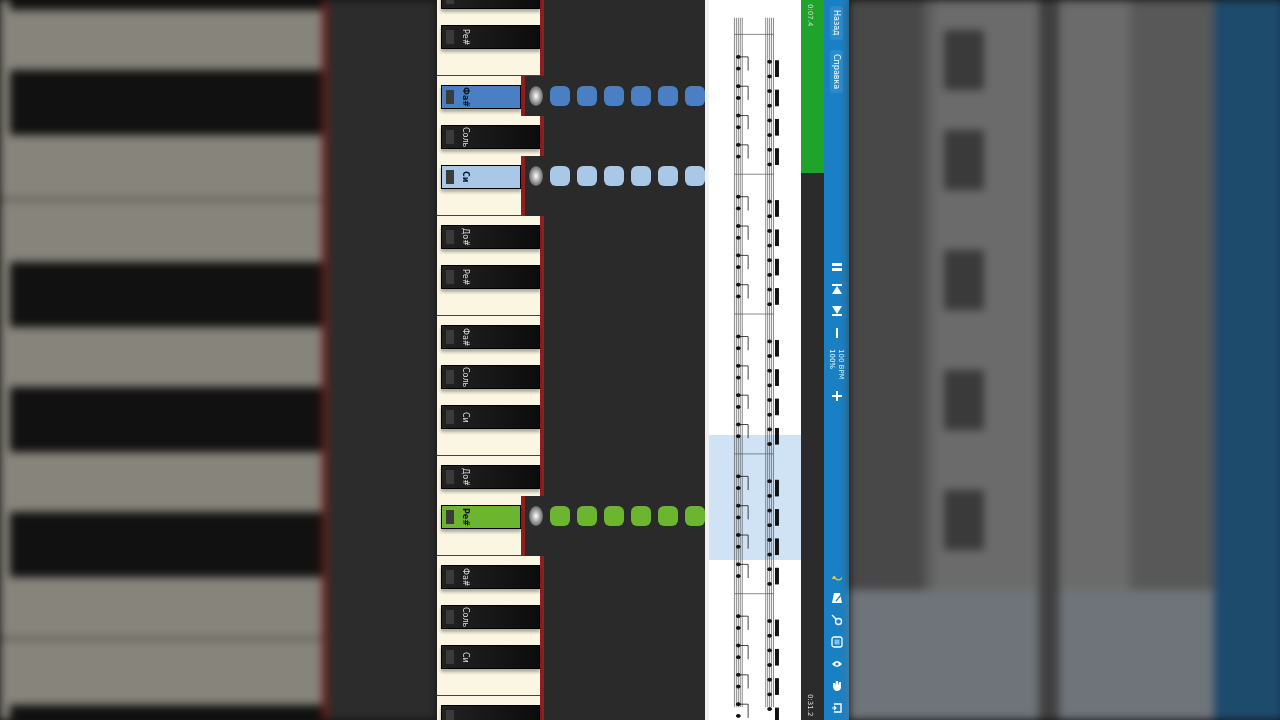 Image resolution: width=1280 pixels, height=720 pixels. What do you see at coordinates (836, 267) in the screenshot?
I see `pause-icon` at bounding box center [836, 267].